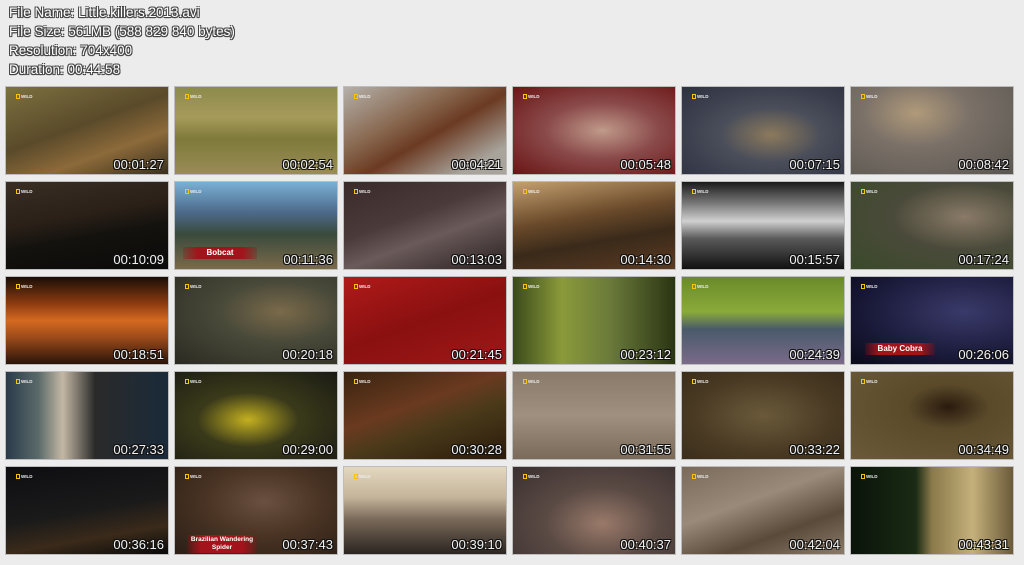 The image size is (1024, 565). I want to click on video-thumbnail: WILD 00:05:48, so click(594, 130).